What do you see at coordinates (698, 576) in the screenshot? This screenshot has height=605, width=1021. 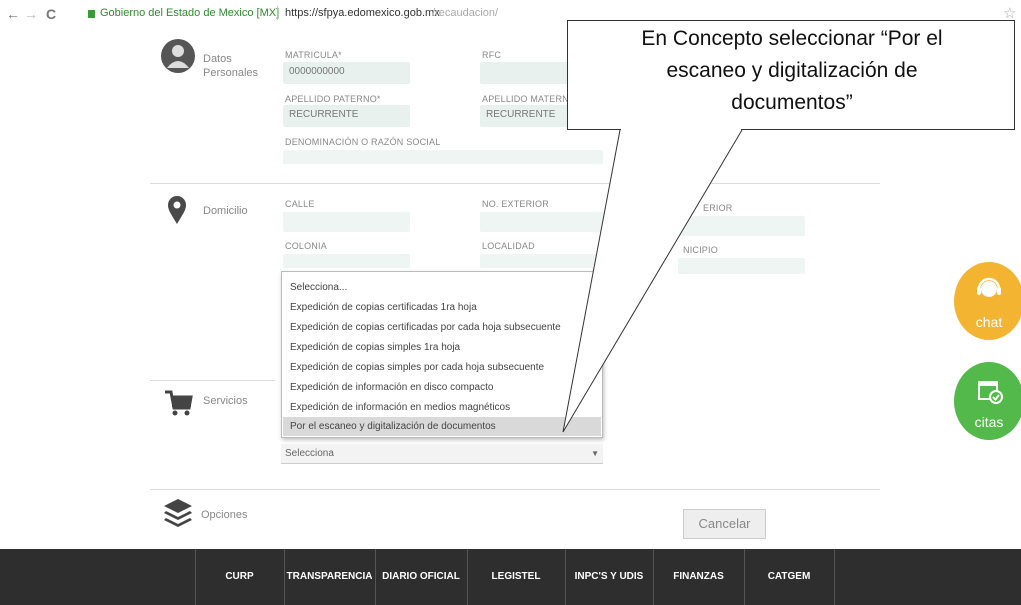 I see `footer-link-finanzas: FINANZAS` at bounding box center [698, 576].